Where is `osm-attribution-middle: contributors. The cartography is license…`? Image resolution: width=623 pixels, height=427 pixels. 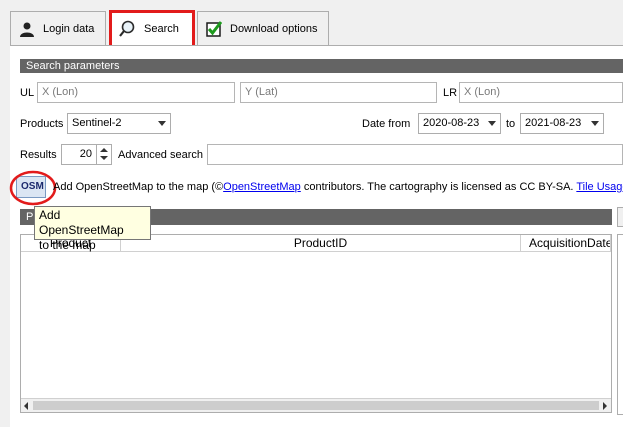 osm-attribution-middle: contributors. The cartography is license… is located at coordinates (437, 187).